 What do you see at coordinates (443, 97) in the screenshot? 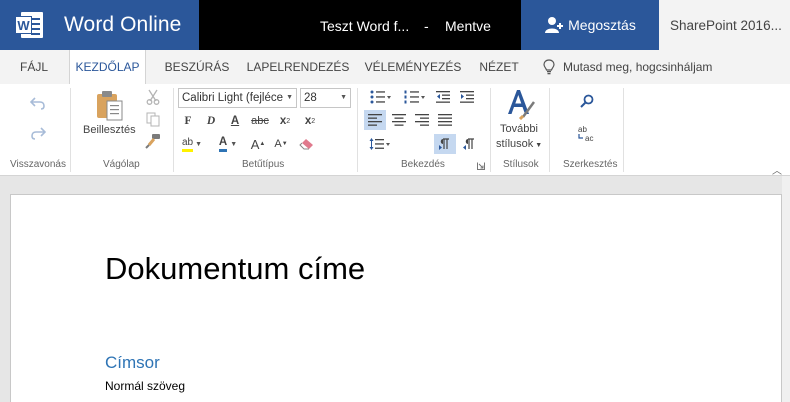
I see `decrease-indent-button` at bounding box center [443, 97].